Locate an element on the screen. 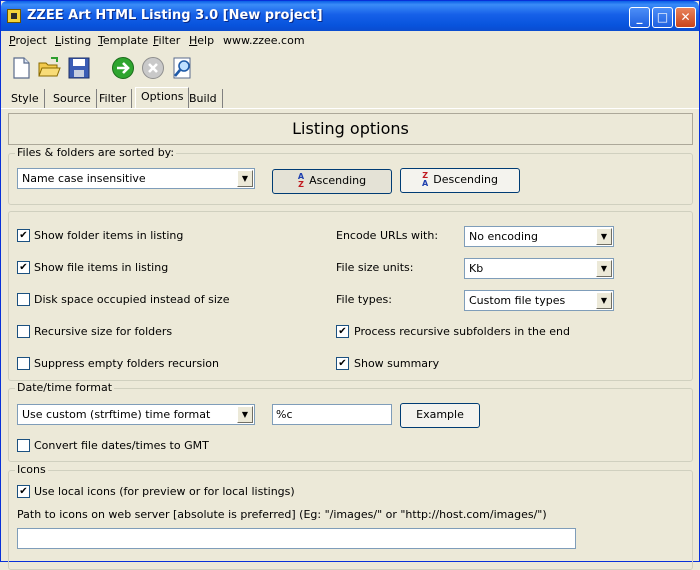 Image resolution: width=700 pixels, height=570 pixels. toolbar is located at coordinates (350, 69).